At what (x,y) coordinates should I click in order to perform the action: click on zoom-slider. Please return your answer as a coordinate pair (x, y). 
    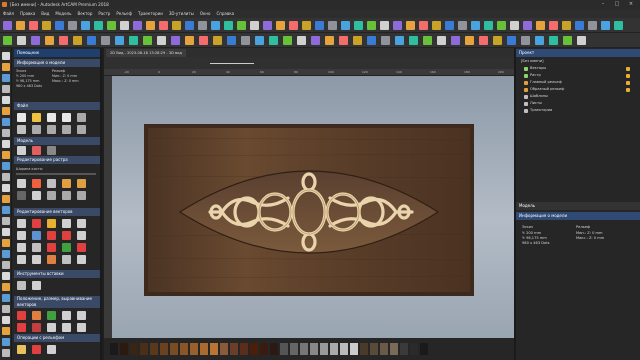
    Looking at the image, I should click on (232, 63).